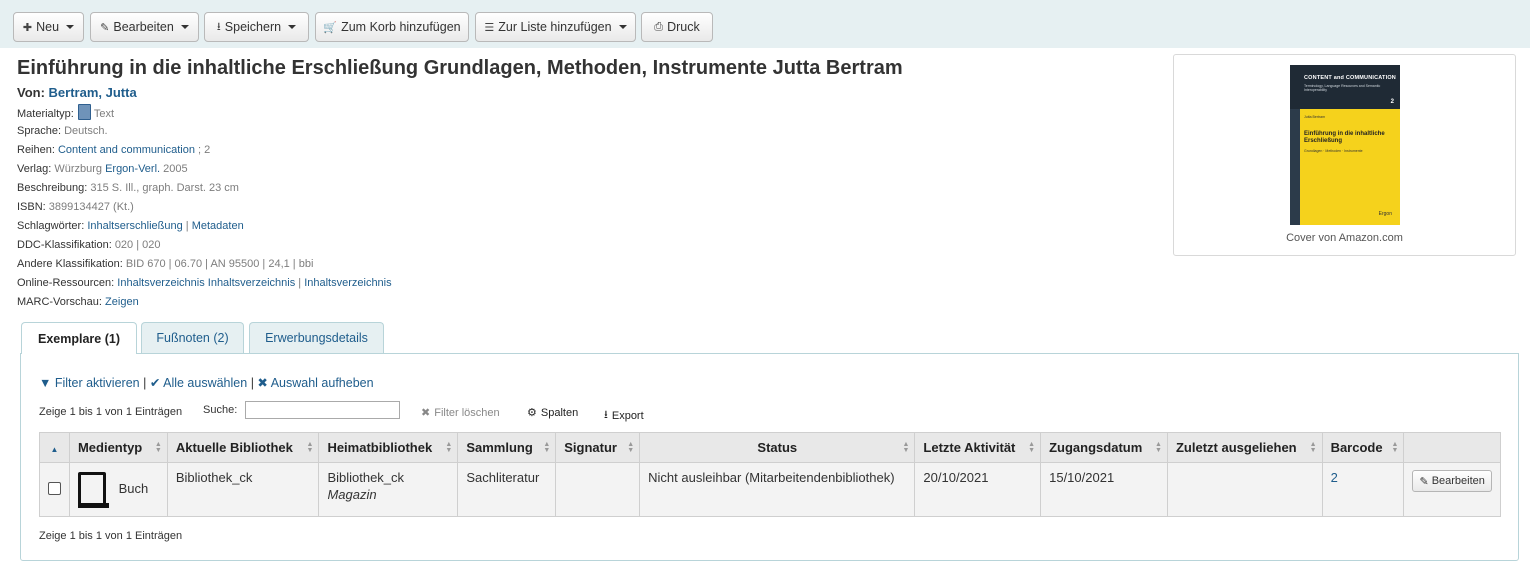  I want to click on column-header-callnumber: Signatur ▲ ▼, so click(598, 447).